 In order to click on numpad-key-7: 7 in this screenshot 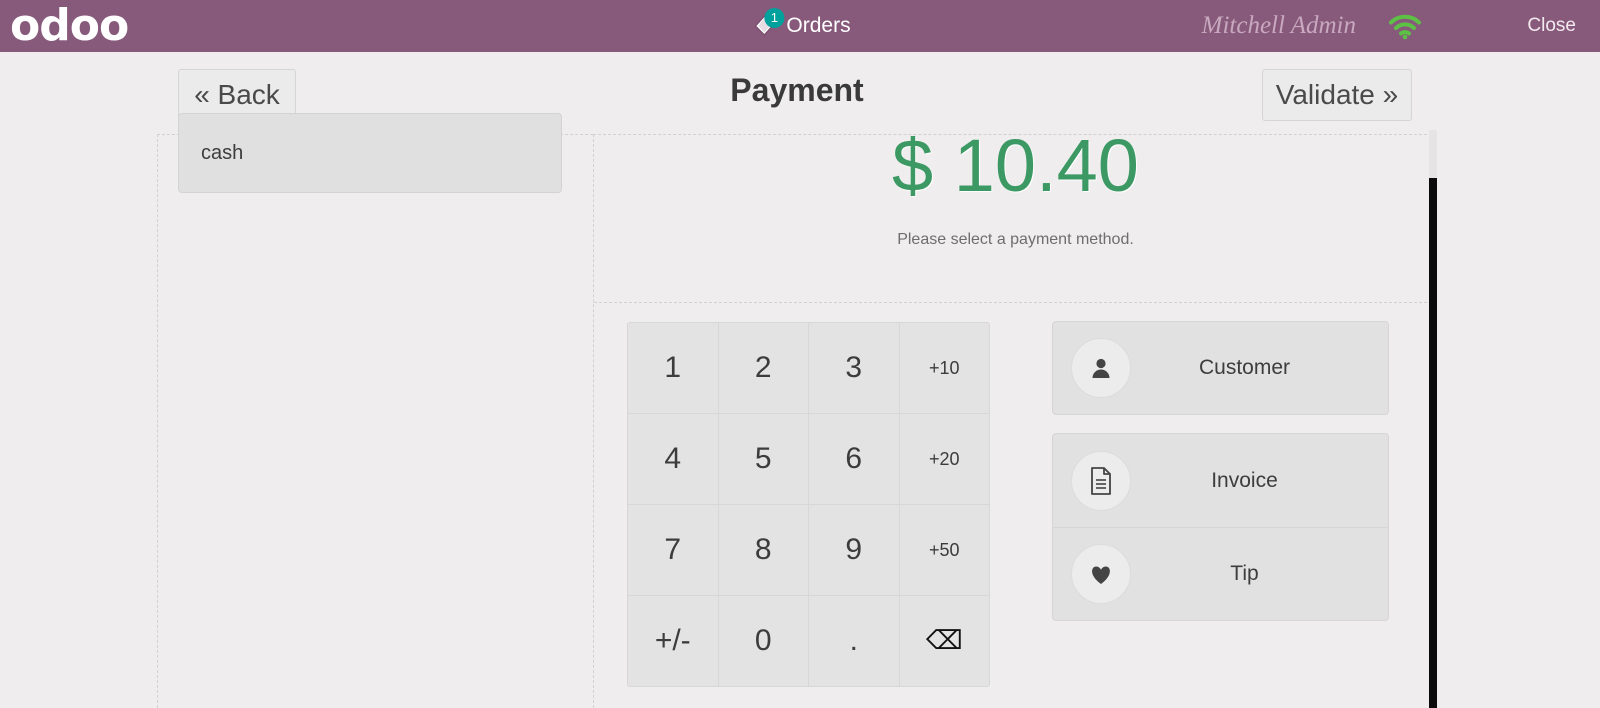, I will do `click(673, 550)`.